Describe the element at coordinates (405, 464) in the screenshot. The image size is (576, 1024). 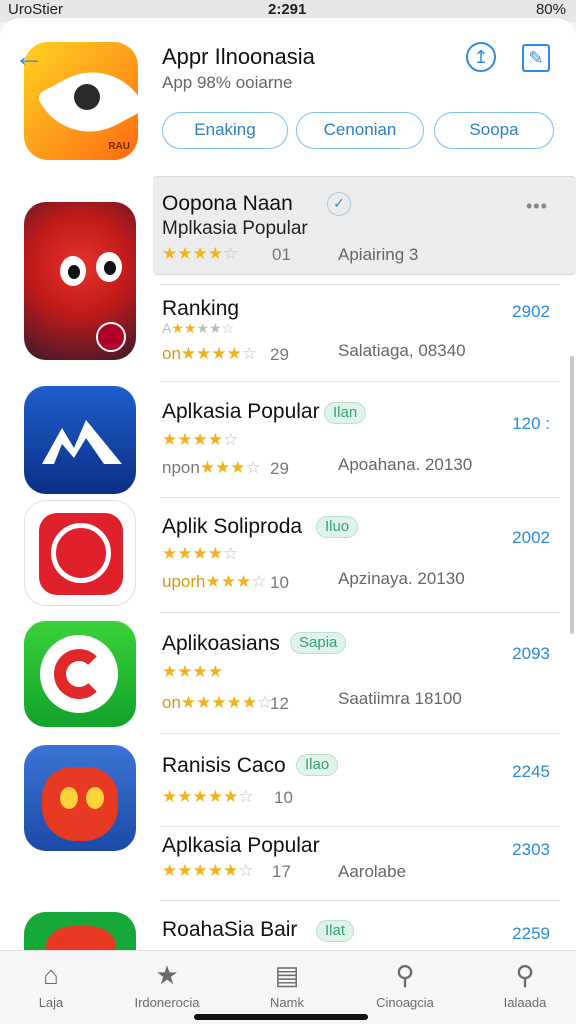
I see `app-meta-3: Apoahana. 20130` at that location.